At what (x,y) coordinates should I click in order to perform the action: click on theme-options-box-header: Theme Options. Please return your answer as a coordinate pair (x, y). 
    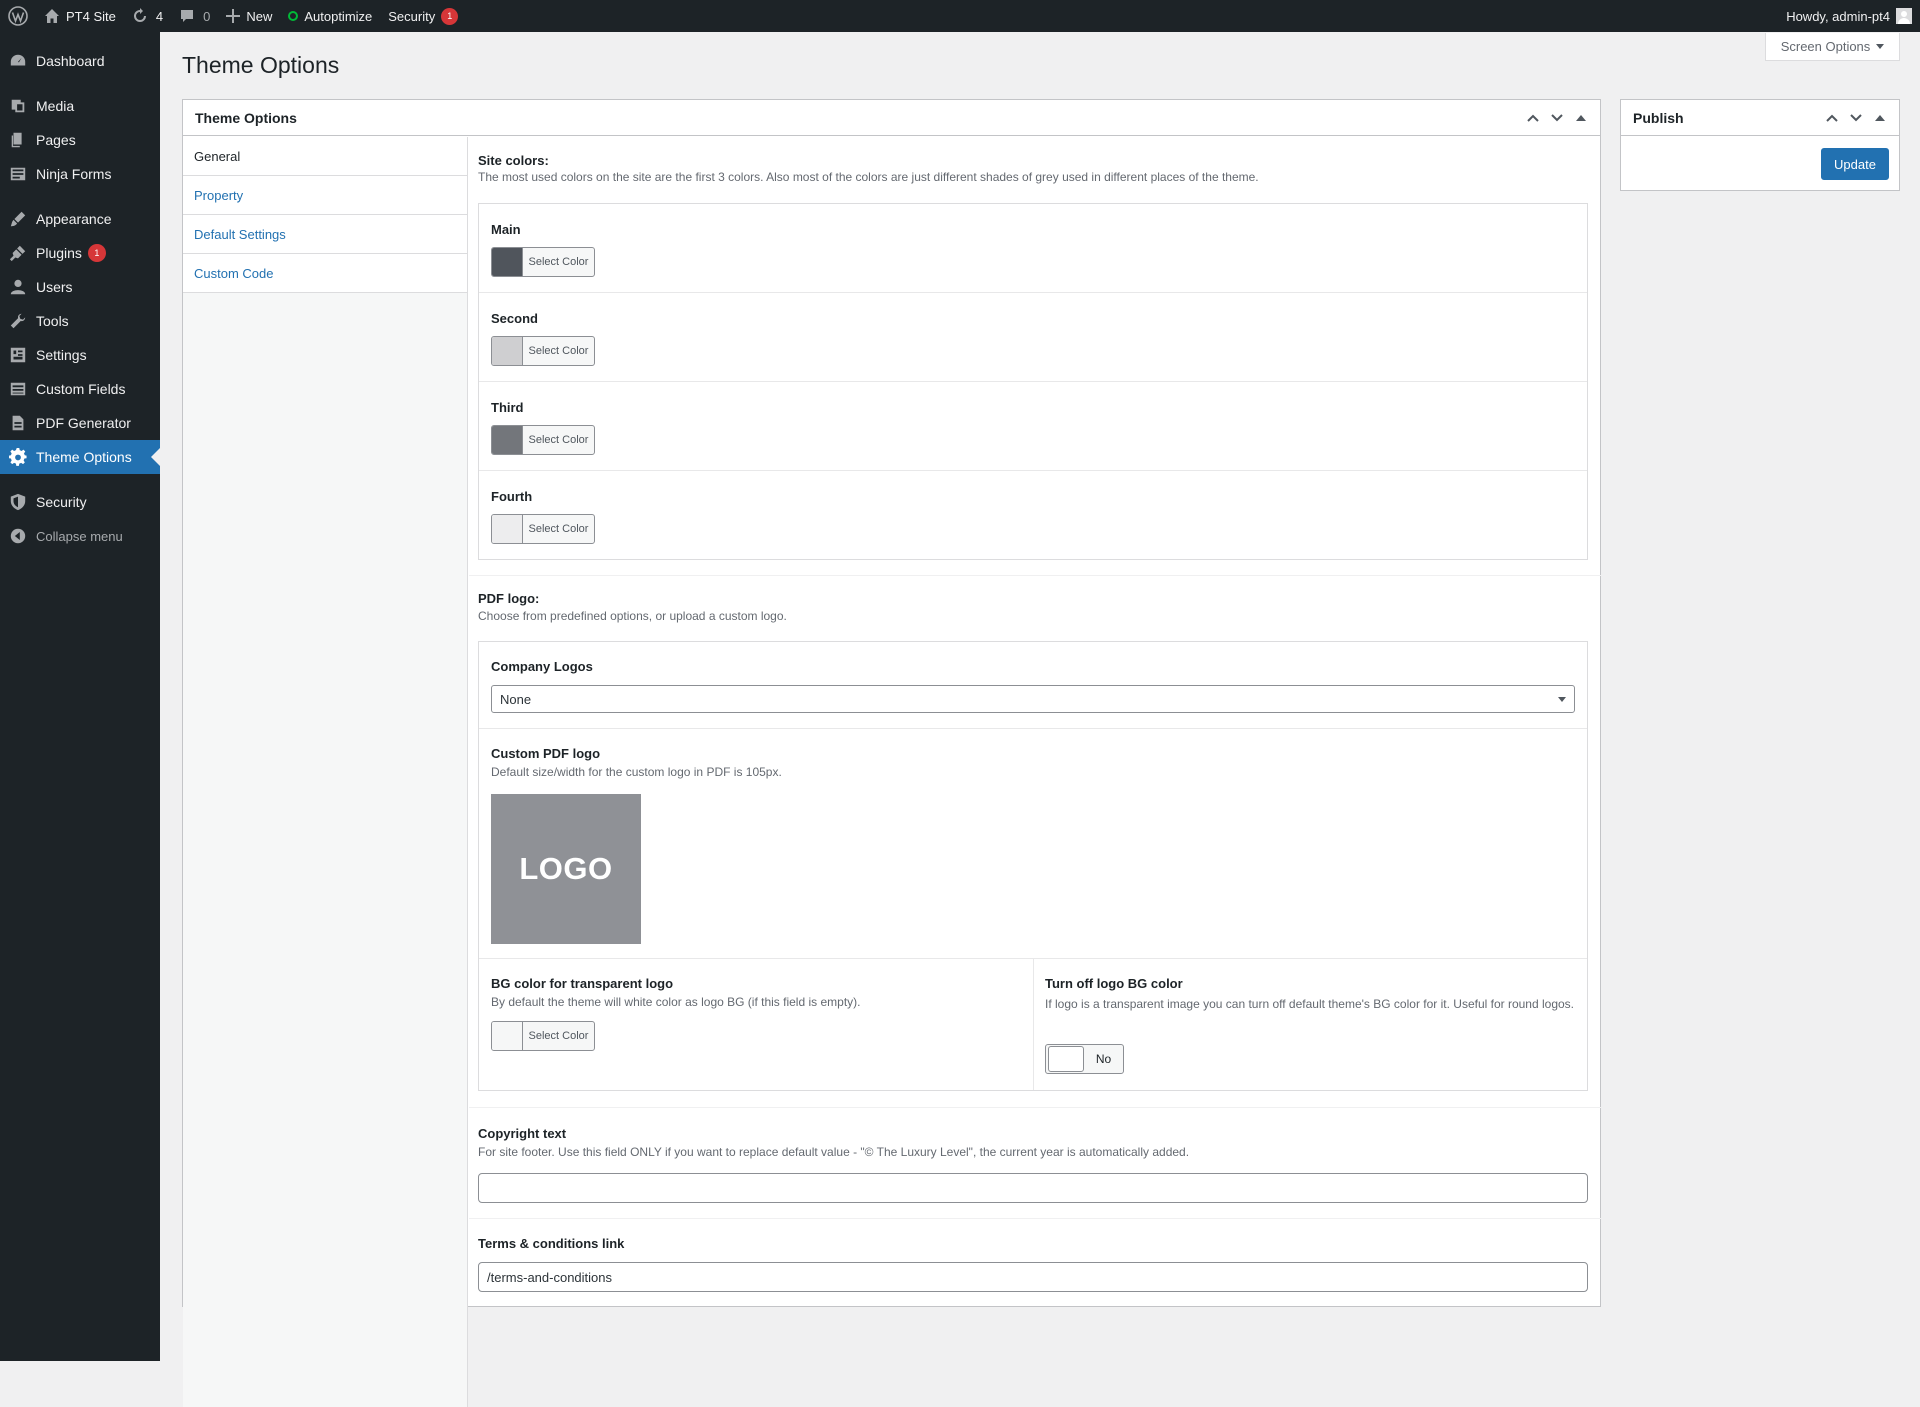
    Looking at the image, I should click on (891, 118).